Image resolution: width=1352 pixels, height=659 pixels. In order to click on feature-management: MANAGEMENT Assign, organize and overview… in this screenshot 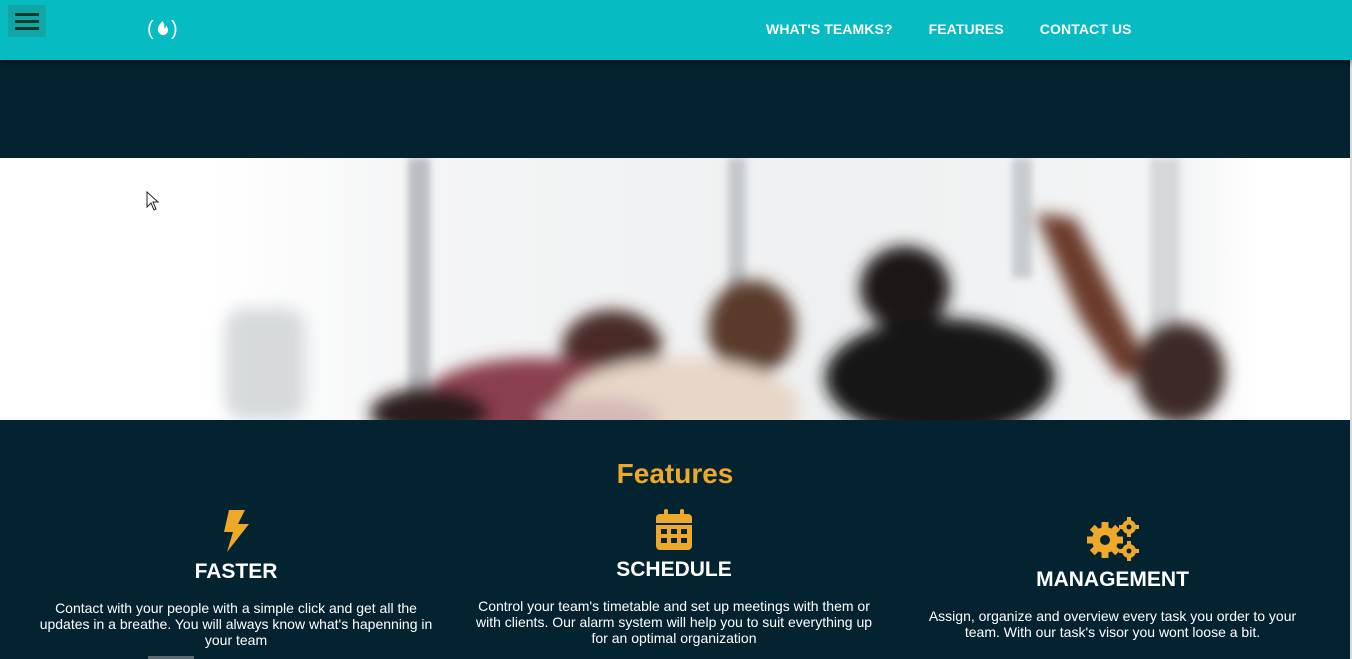, I will do `click(1112, 578)`.